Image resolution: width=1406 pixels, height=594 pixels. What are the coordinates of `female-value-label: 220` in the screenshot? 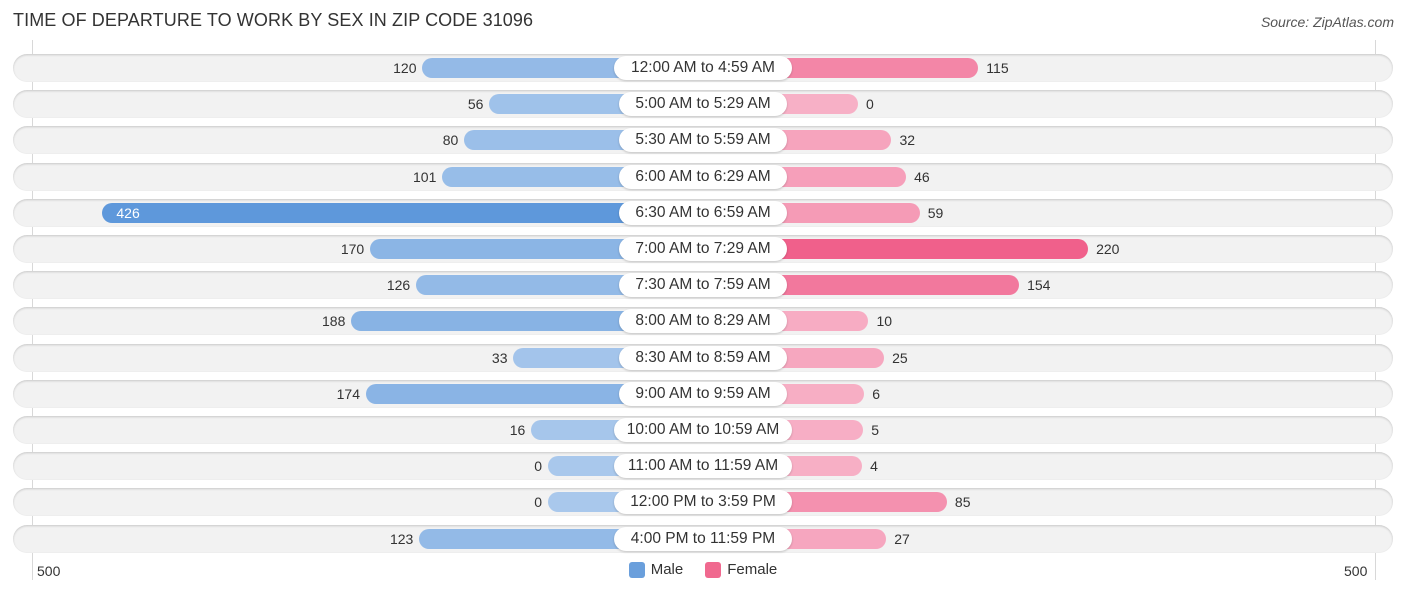 It's located at (1108, 249).